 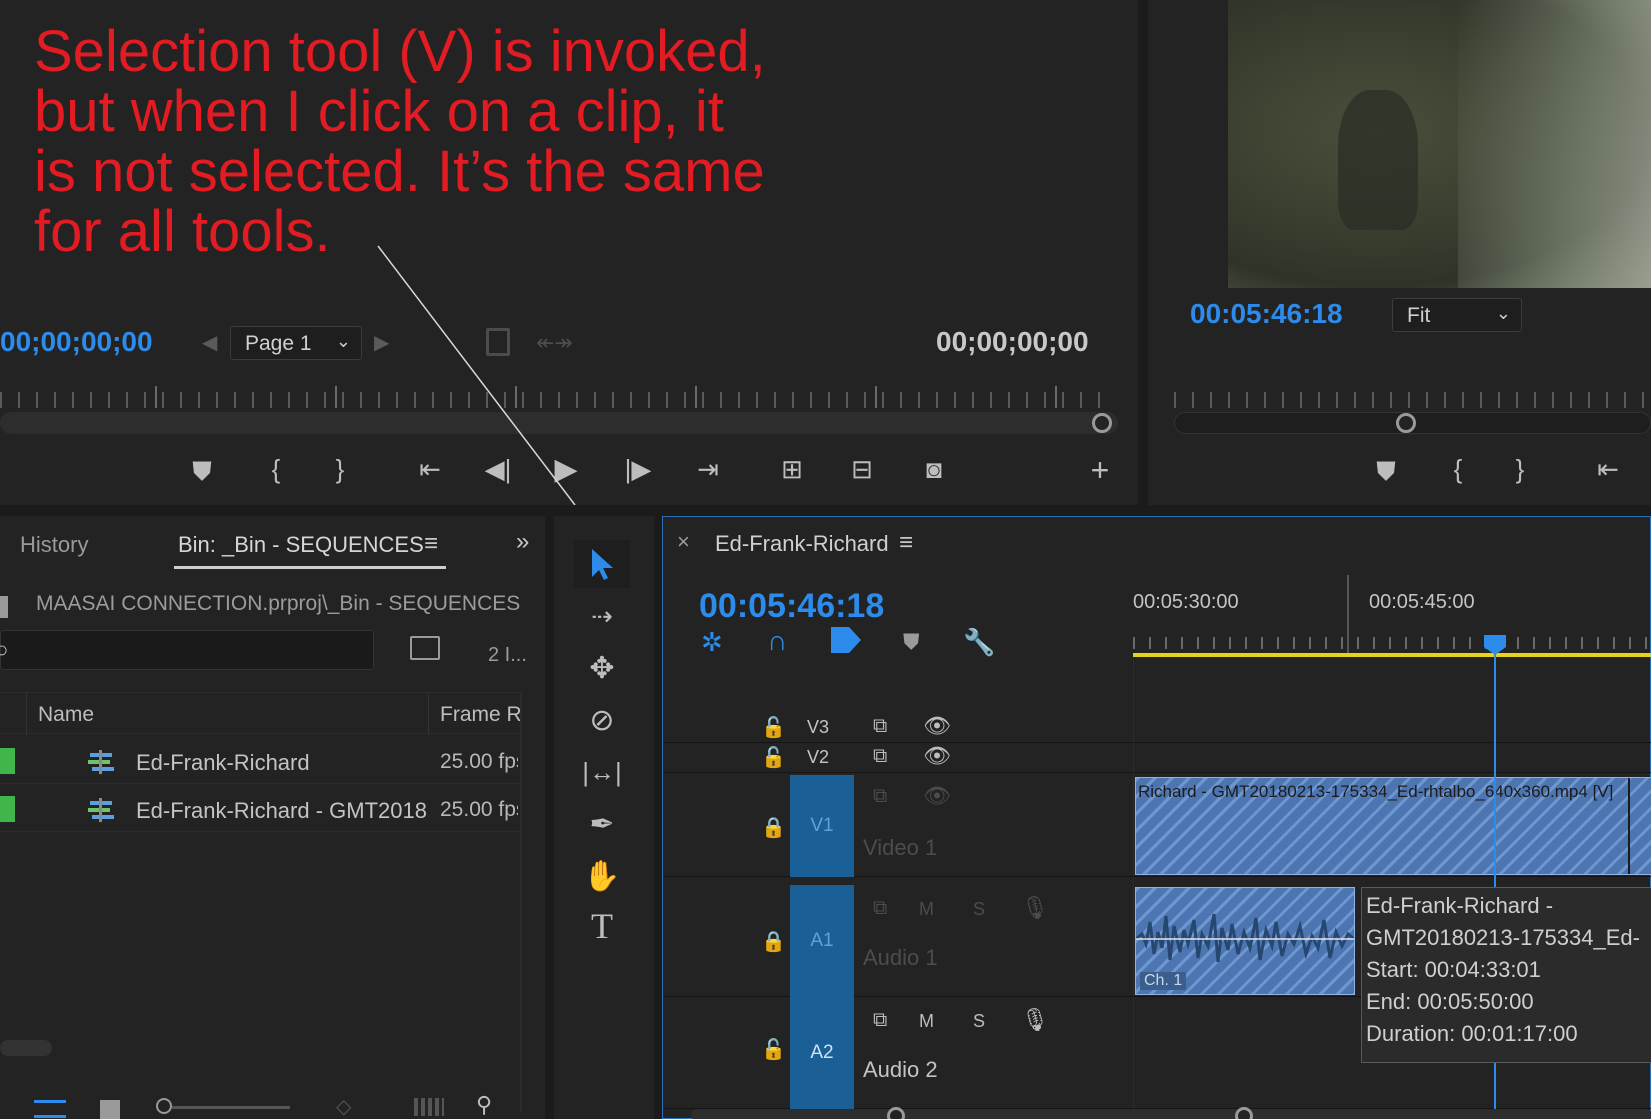 What do you see at coordinates (484, 1105) in the screenshot?
I see `find-icon: ⚲` at bounding box center [484, 1105].